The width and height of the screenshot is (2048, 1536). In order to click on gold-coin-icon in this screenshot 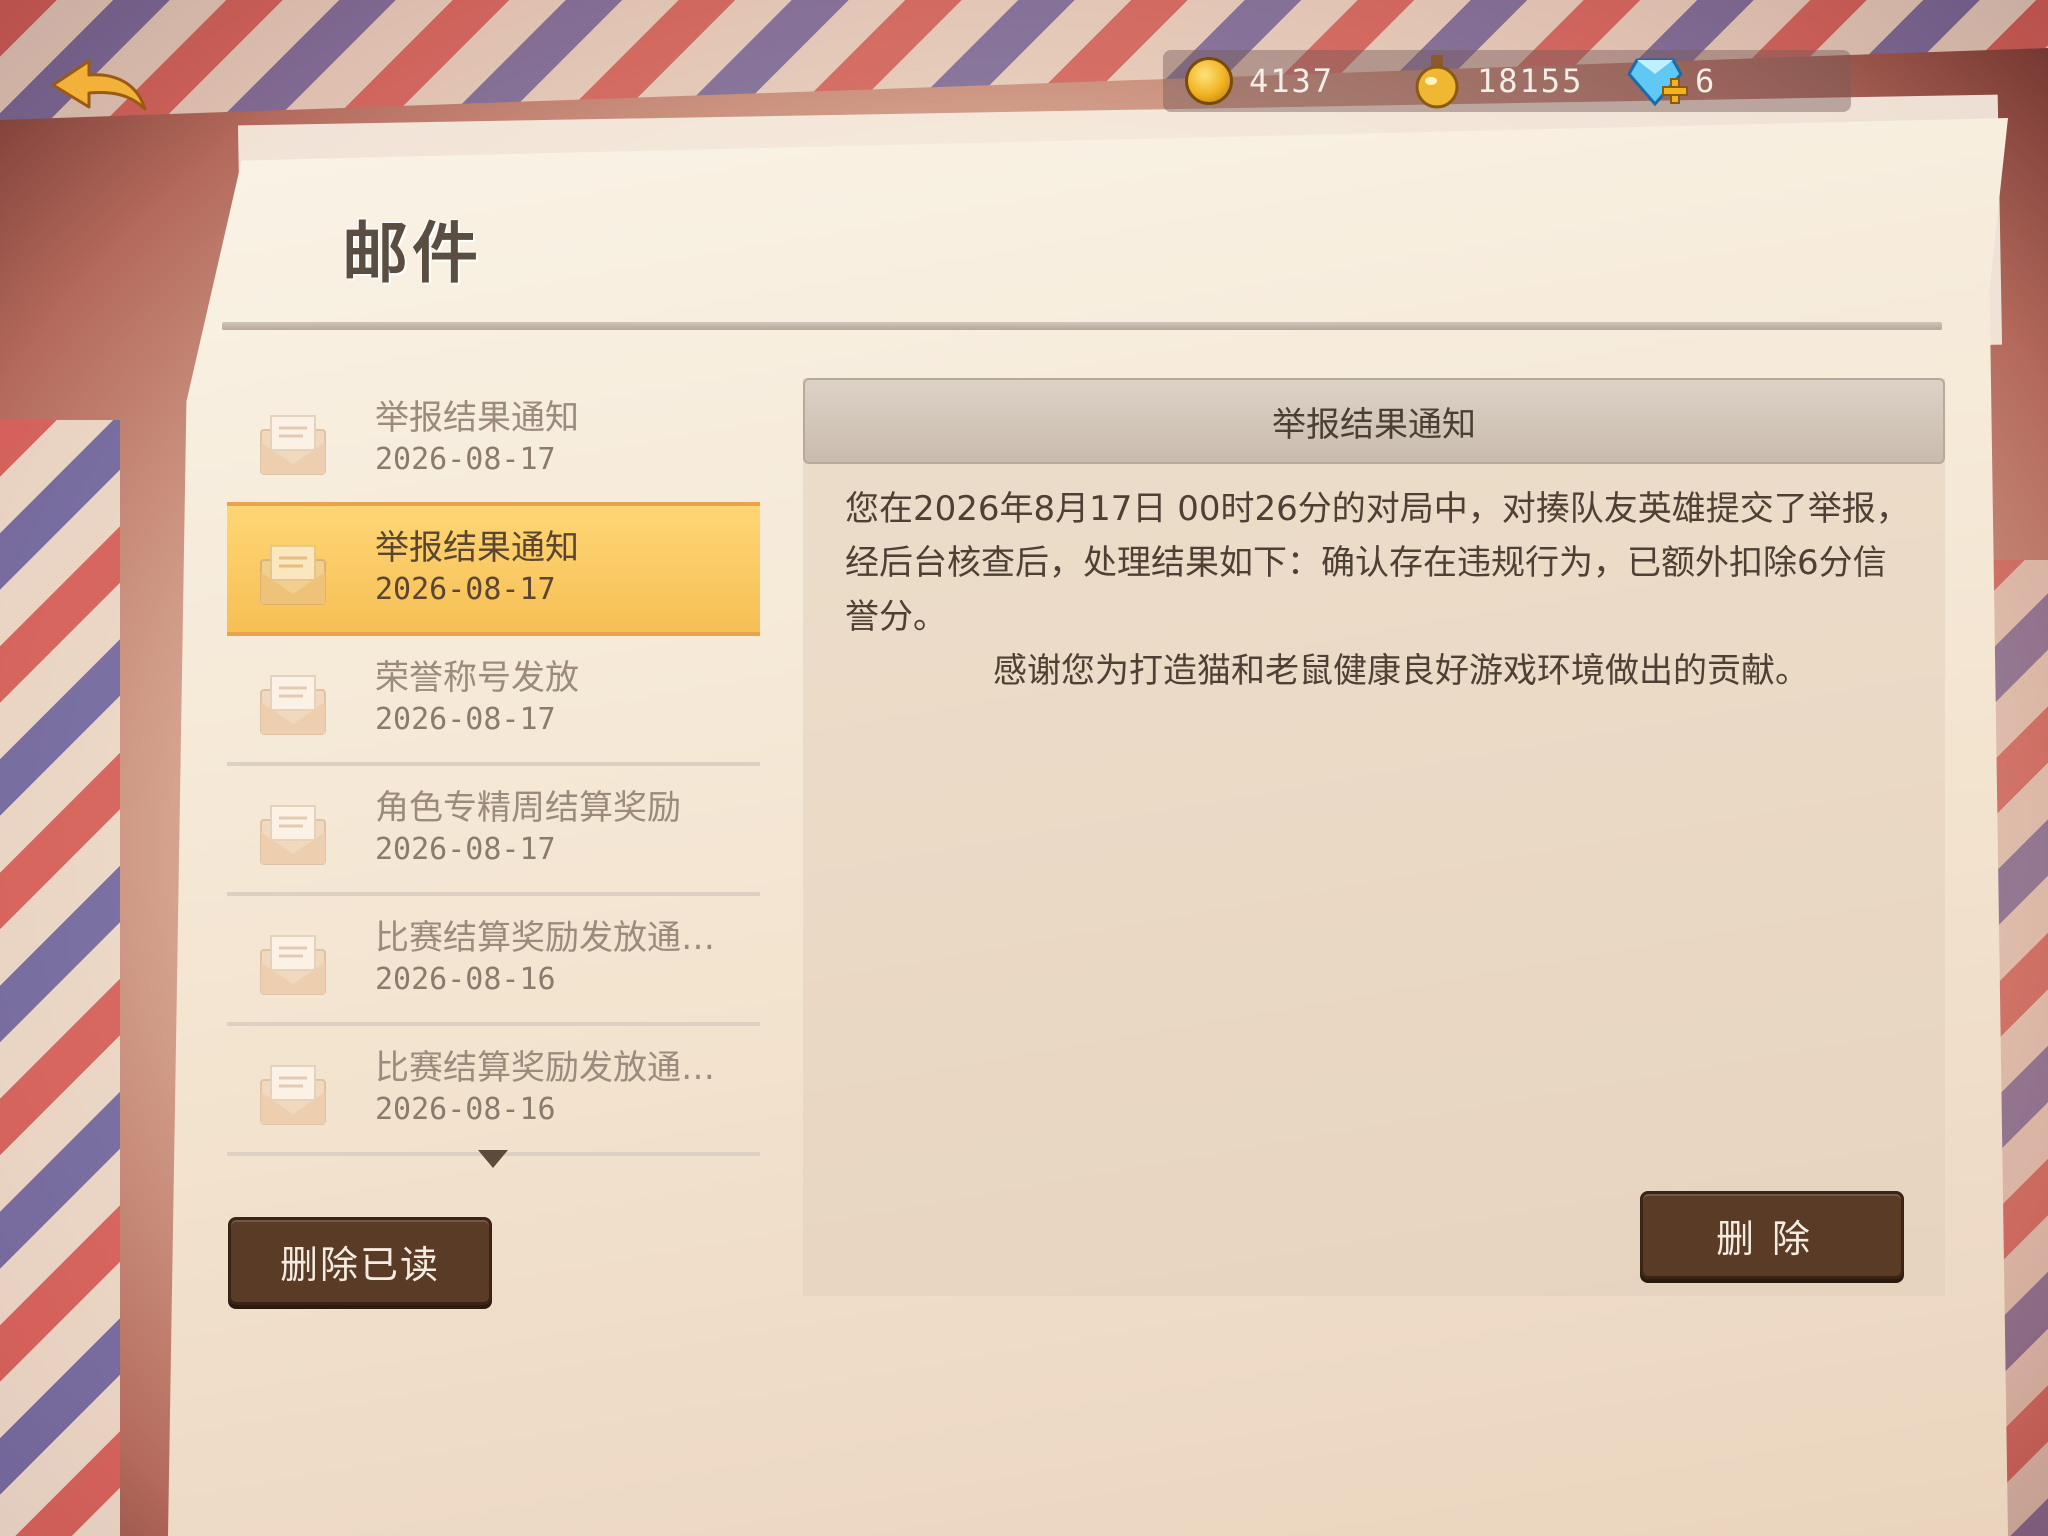, I will do `click(1209, 81)`.